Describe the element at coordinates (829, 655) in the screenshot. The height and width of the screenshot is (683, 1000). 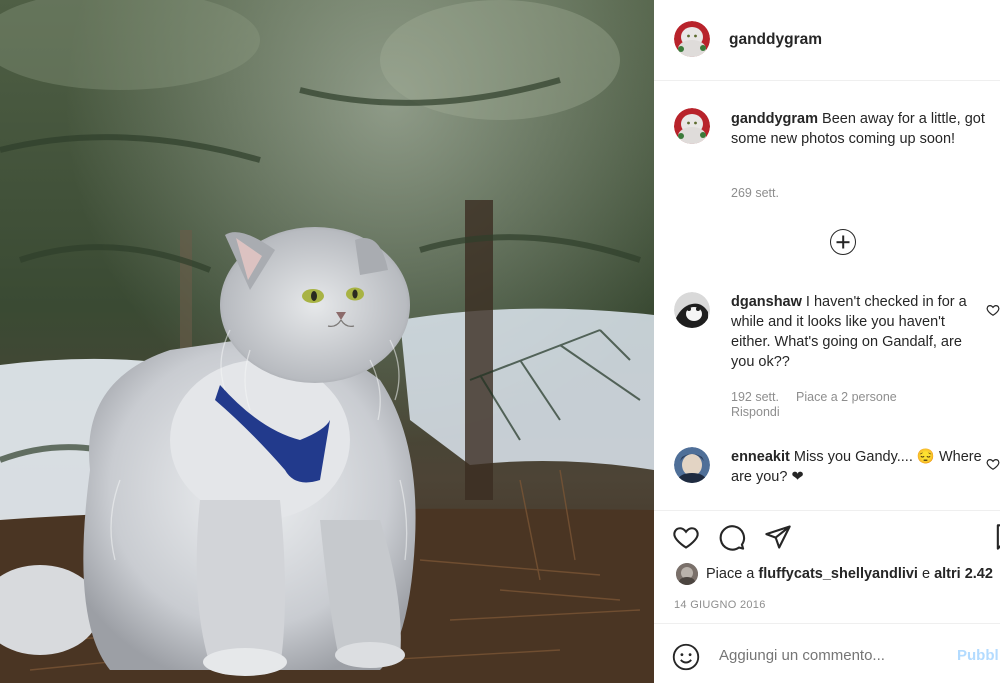
I see `comment-input` at that location.